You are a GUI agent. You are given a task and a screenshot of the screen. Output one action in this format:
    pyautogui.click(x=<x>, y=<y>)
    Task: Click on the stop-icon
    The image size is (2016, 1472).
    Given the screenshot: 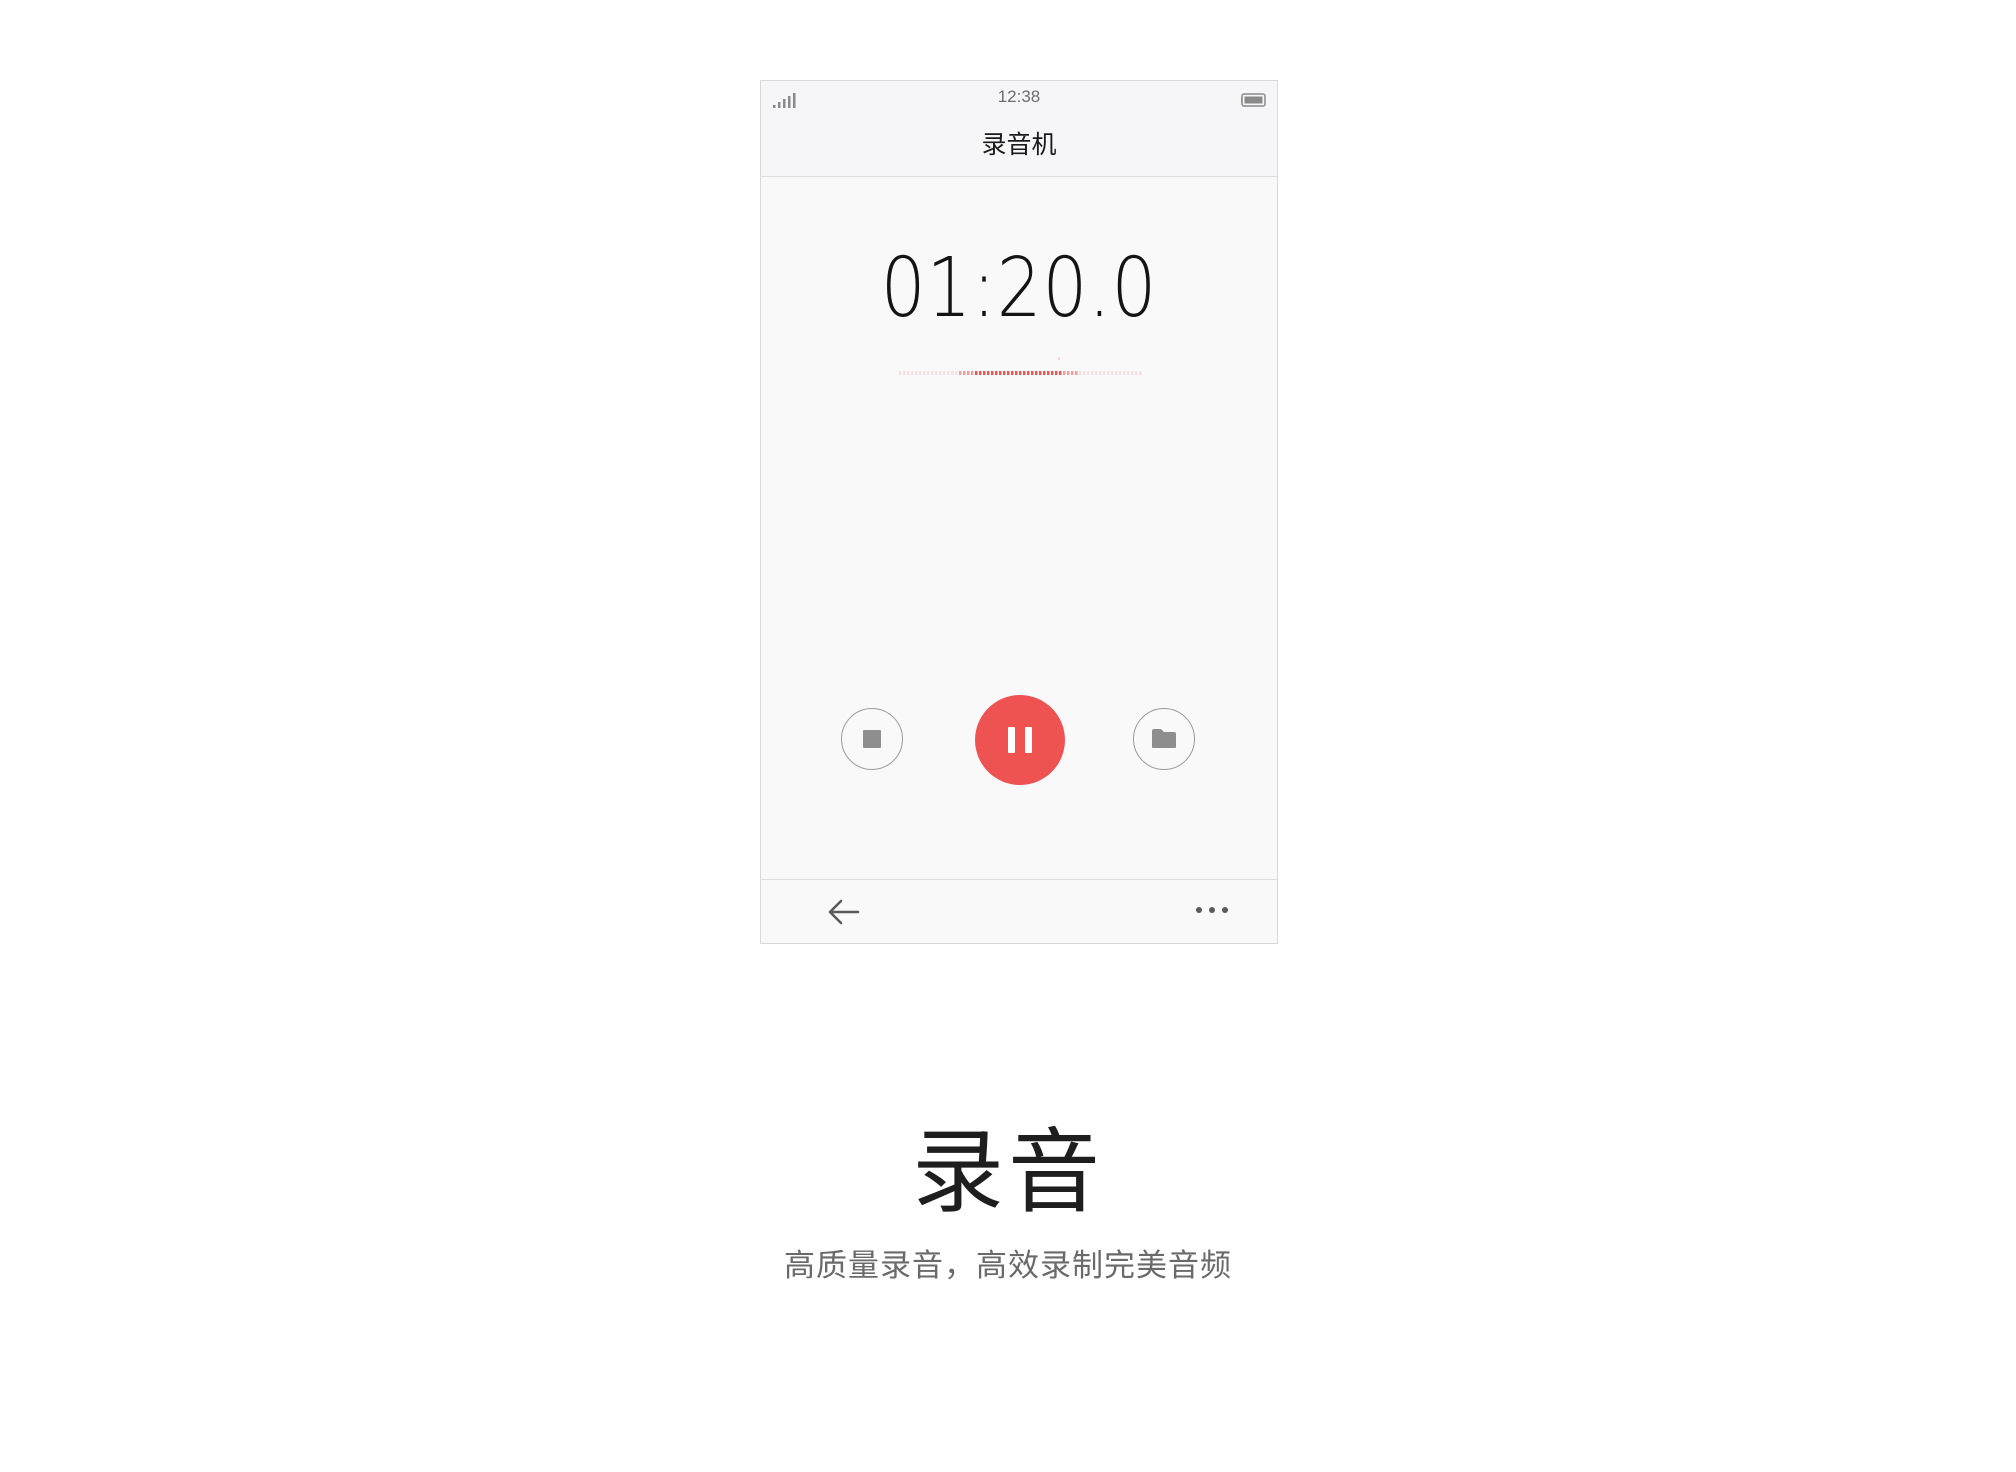 What is the action you would take?
    pyautogui.click(x=872, y=739)
    